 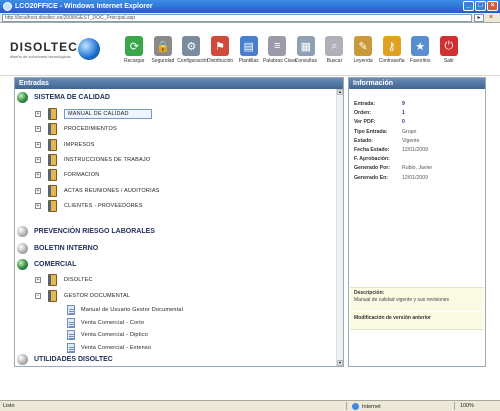 I want to click on info-row: Estado: Vigente, so click(x=387, y=140).